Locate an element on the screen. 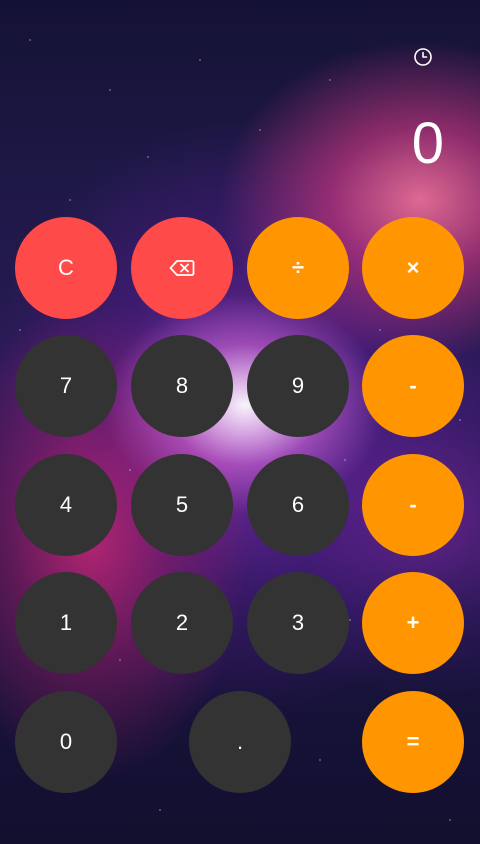 This screenshot has height=844, width=480. backspace-button is located at coordinates (182, 268).